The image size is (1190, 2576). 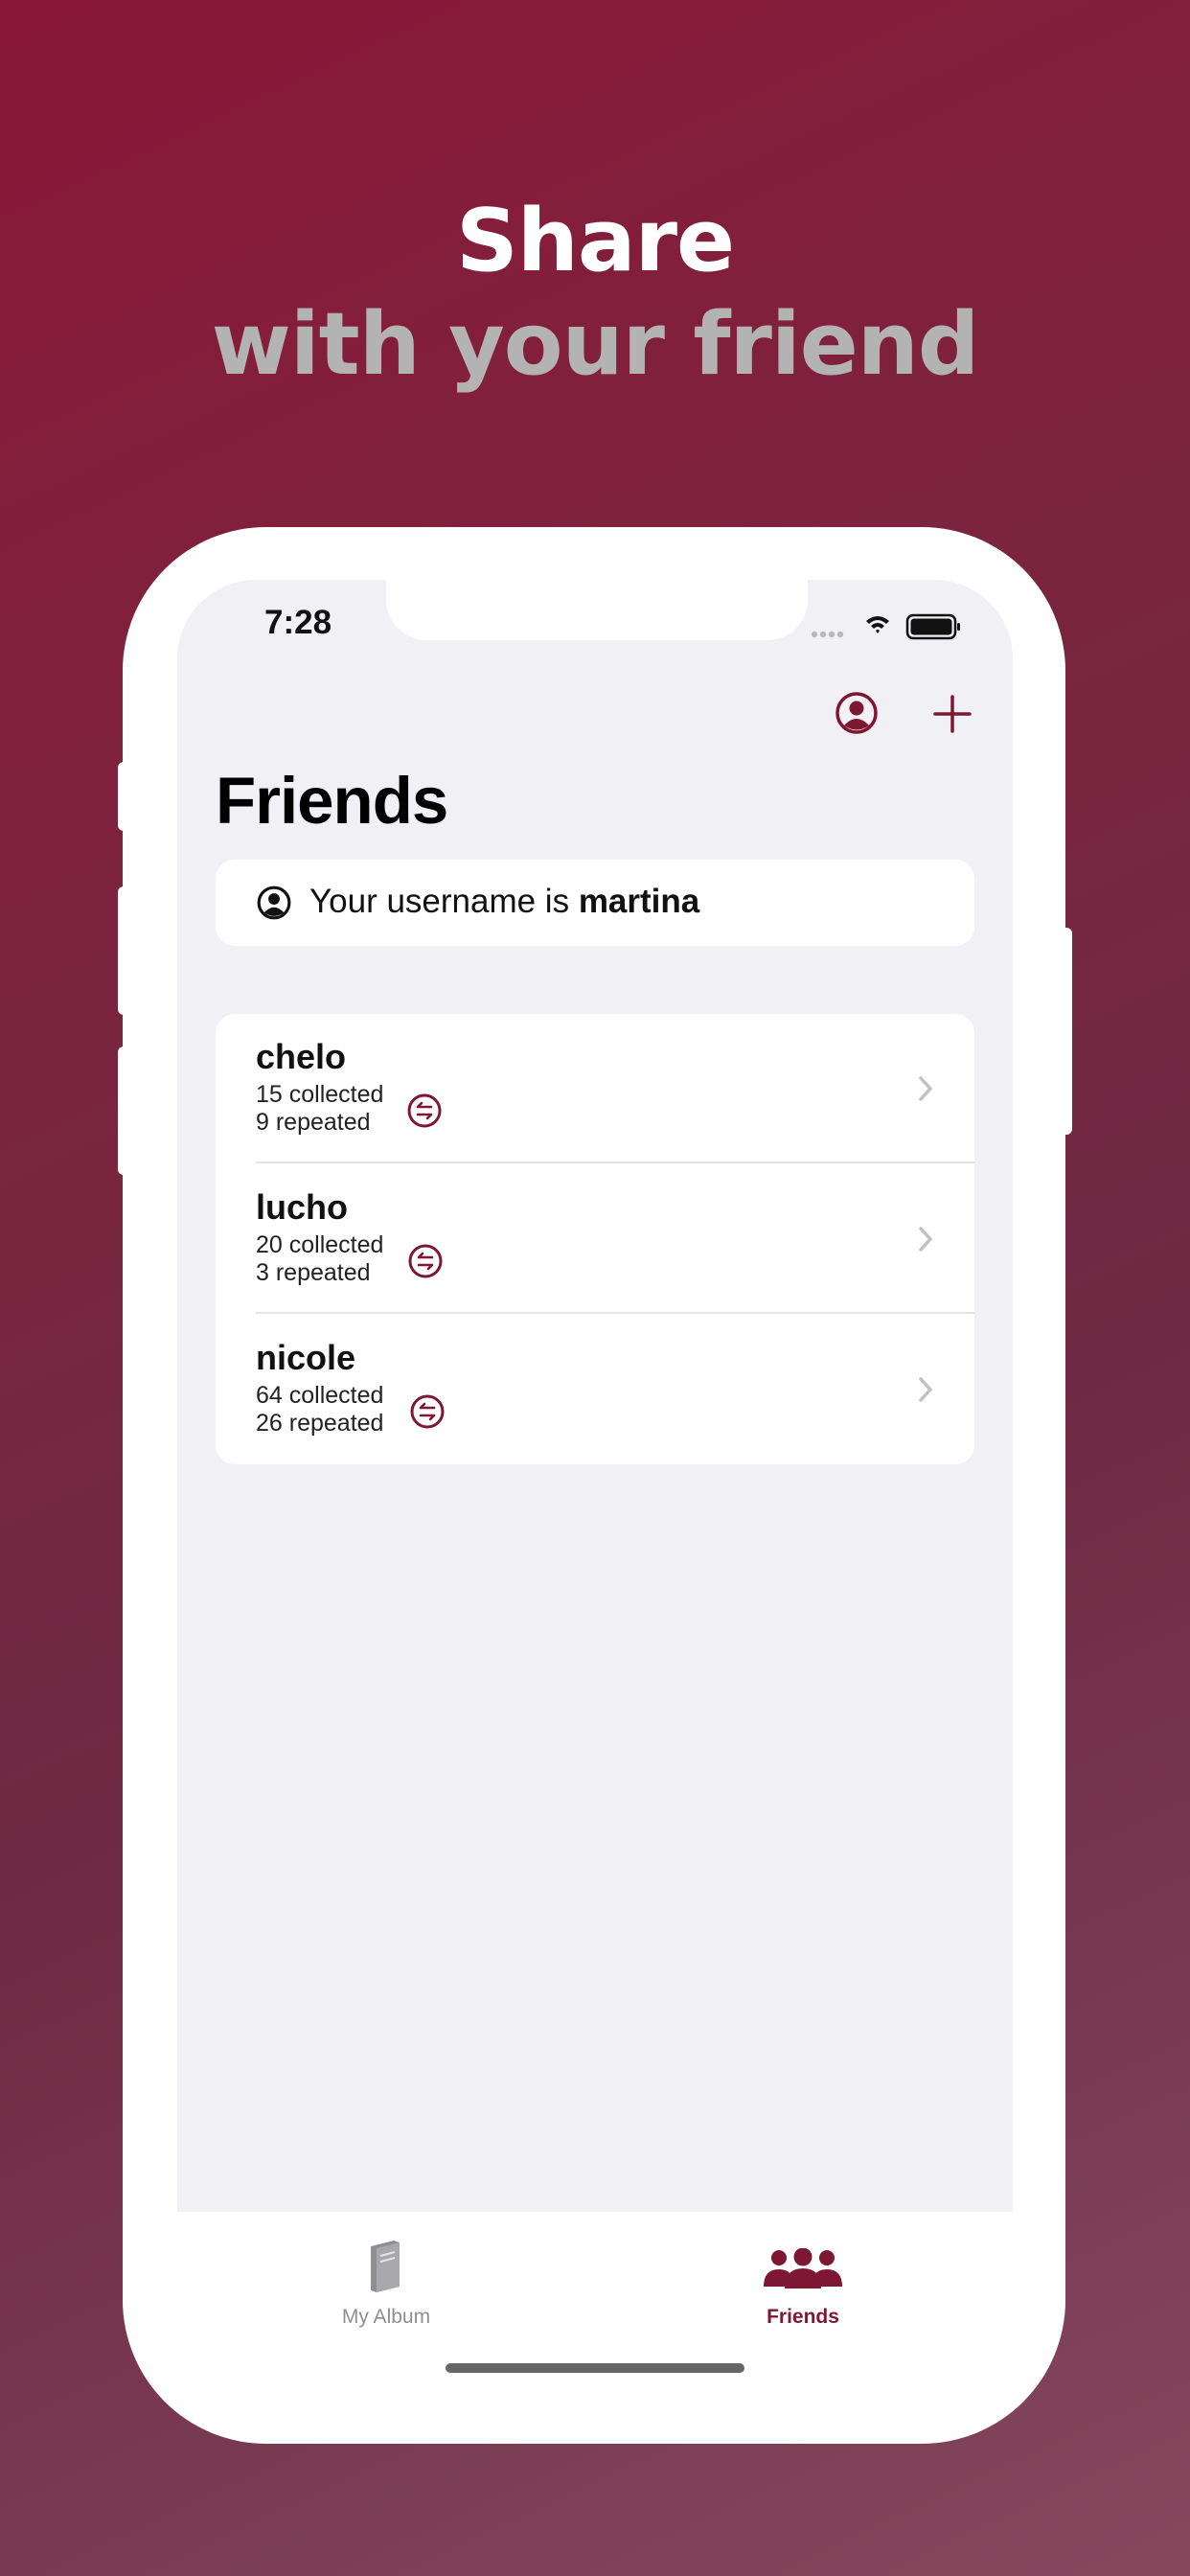 What do you see at coordinates (444, 901) in the screenshot?
I see `username-prefix: Your username is` at bounding box center [444, 901].